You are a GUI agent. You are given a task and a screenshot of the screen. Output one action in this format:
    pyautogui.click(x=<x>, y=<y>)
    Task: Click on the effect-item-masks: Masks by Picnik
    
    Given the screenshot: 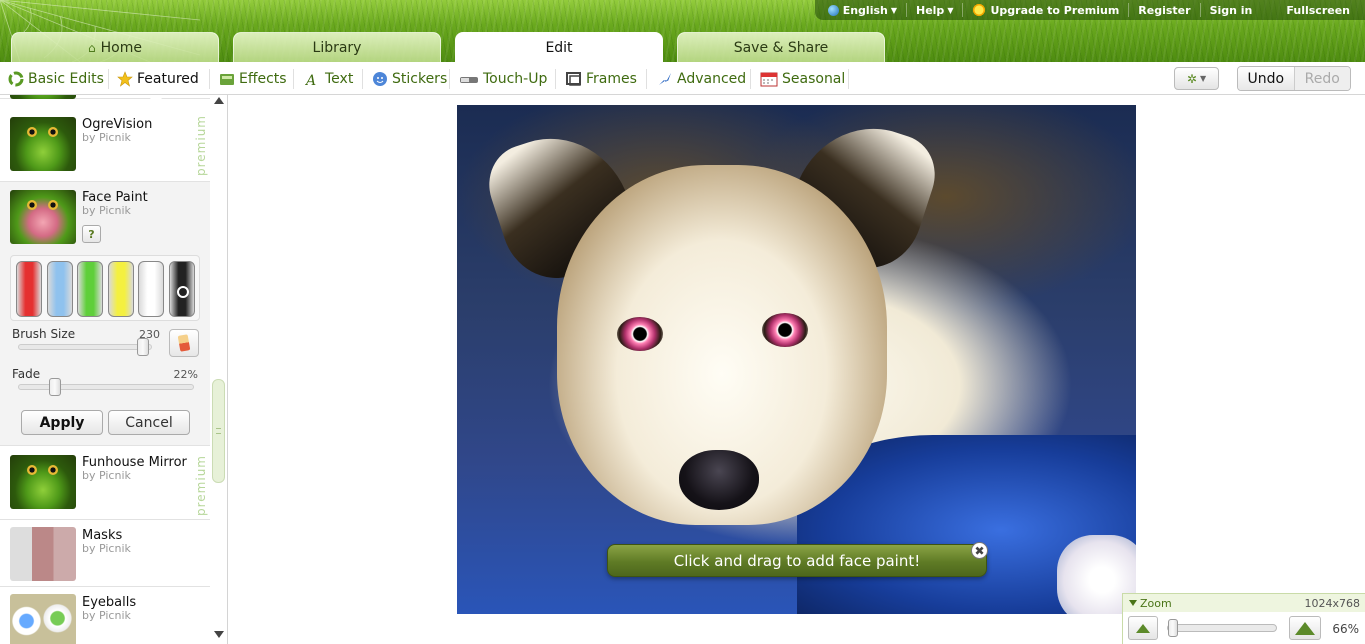 What is the action you would take?
    pyautogui.click(x=105, y=553)
    